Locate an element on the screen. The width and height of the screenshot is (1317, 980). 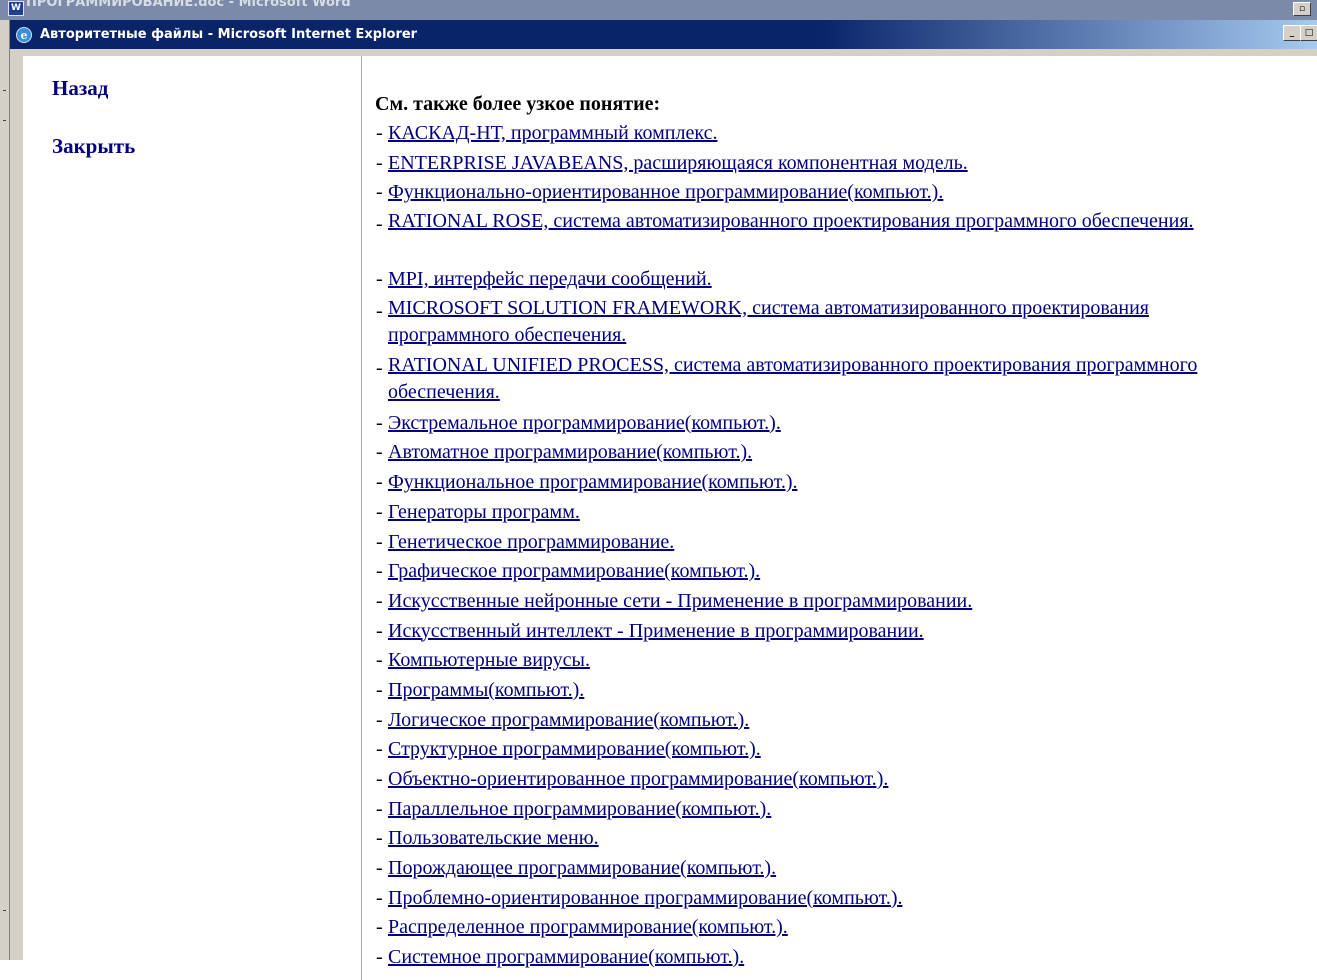
term-link: Автоматное программирование(компьют.). is located at coordinates (828, 453).